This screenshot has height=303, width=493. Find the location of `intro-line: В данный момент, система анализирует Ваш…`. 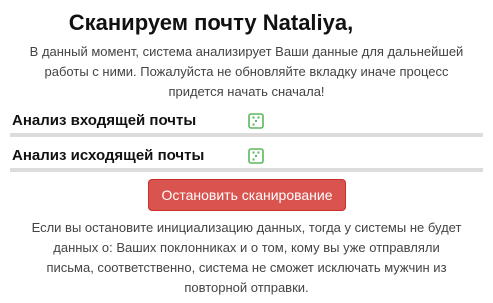

intro-line: В данный момент, система анализирует Ваш… is located at coordinates (246, 51).